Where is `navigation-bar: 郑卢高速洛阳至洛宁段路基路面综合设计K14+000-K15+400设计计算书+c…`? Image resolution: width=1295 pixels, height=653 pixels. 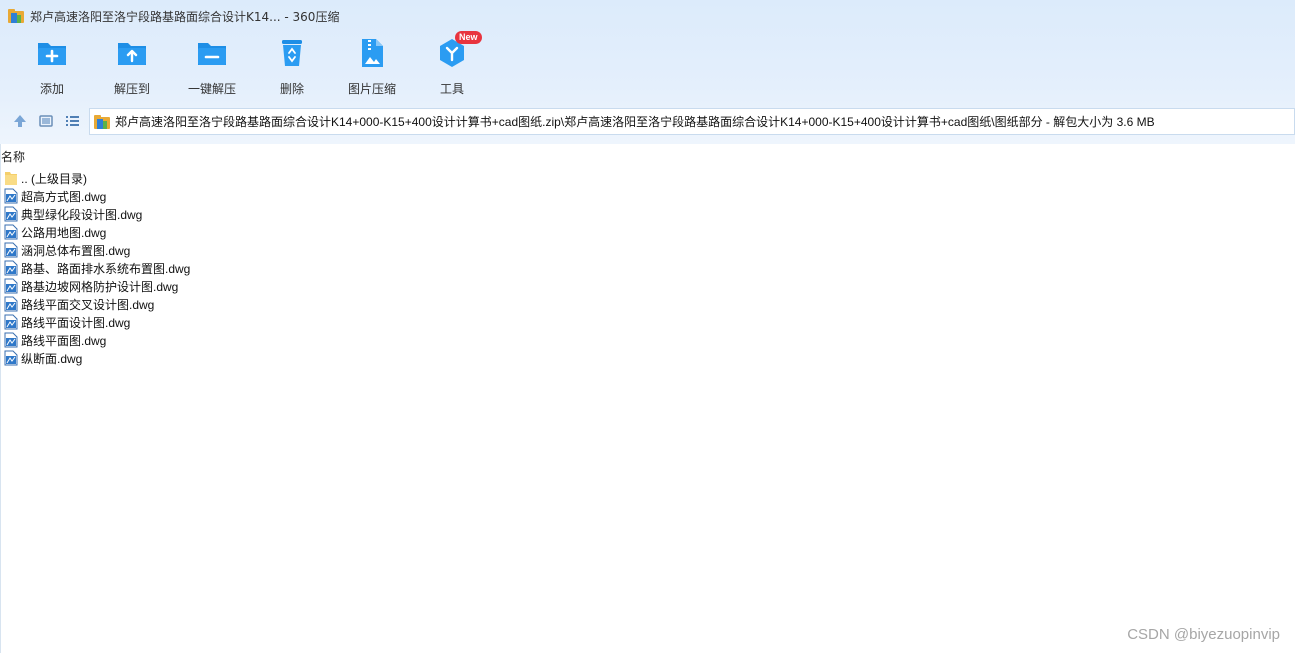
navigation-bar: 郑卢高速洛阳至洛宁段路基路面综合设计K14+000-K15+400设计计算书+c… is located at coordinates (647, 121).